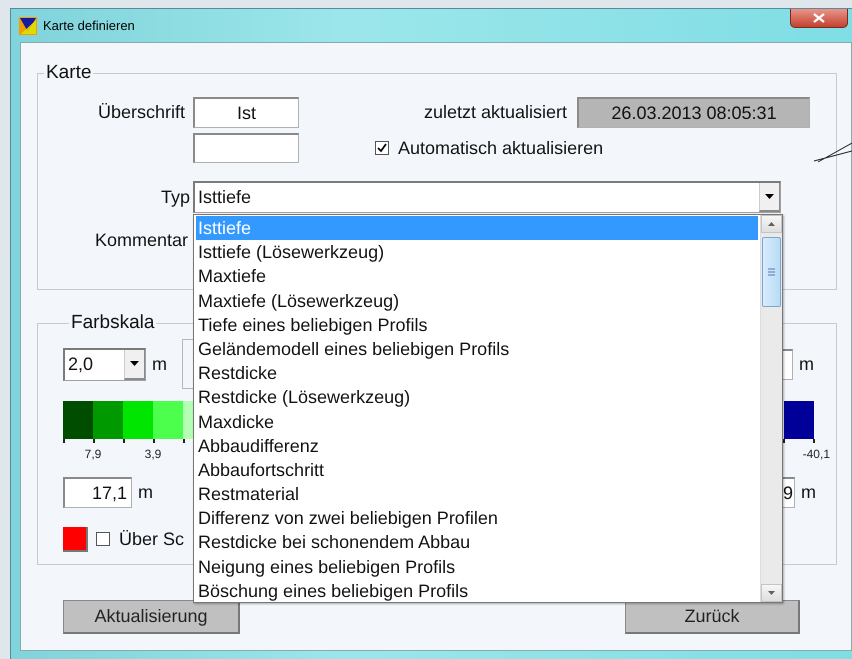 The width and height of the screenshot is (852, 659). What do you see at coordinates (246, 148) in the screenshot?
I see `subheading-field` at bounding box center [246, 148].